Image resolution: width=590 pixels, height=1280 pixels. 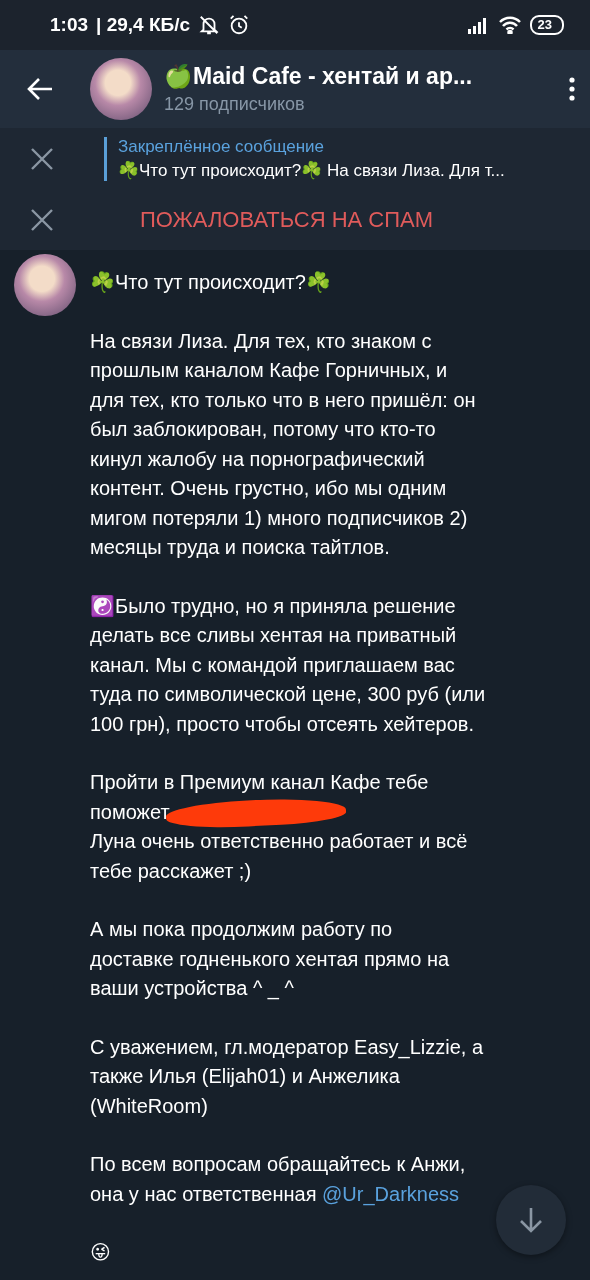 What do you see at coordinates (101, 1252) in the screenshot?
I see `message-text: 😜` at bounding box center [101, 1252].